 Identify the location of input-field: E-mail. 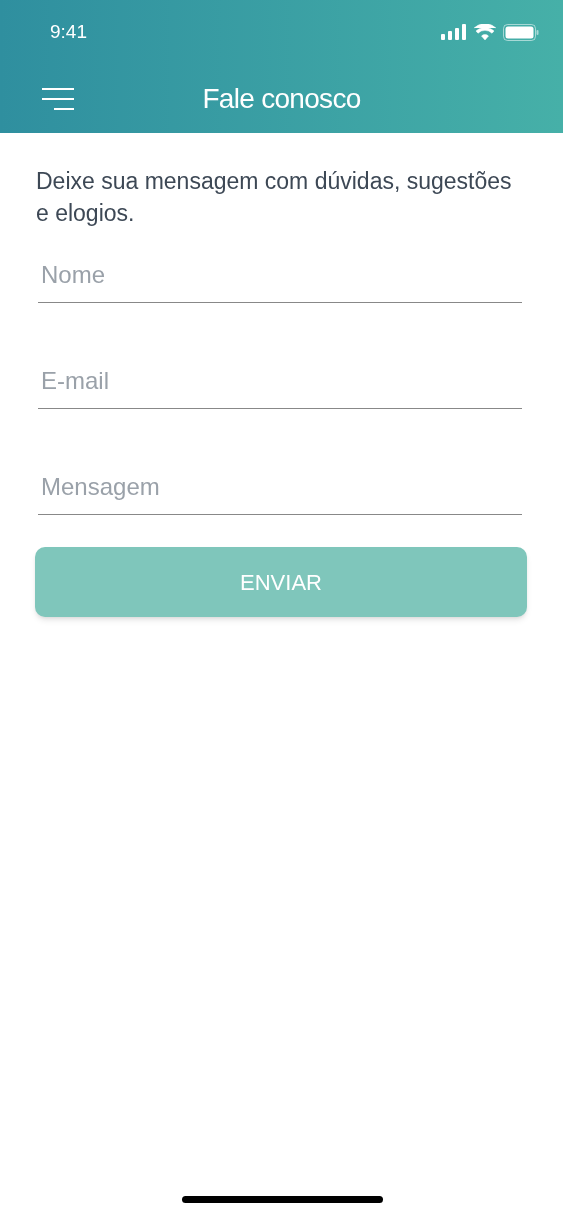
(280, 379).